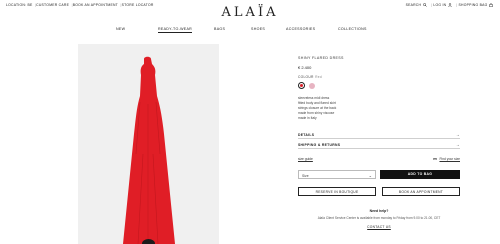  I want to click on description-line: strings closure at the back, so click(317, 107).